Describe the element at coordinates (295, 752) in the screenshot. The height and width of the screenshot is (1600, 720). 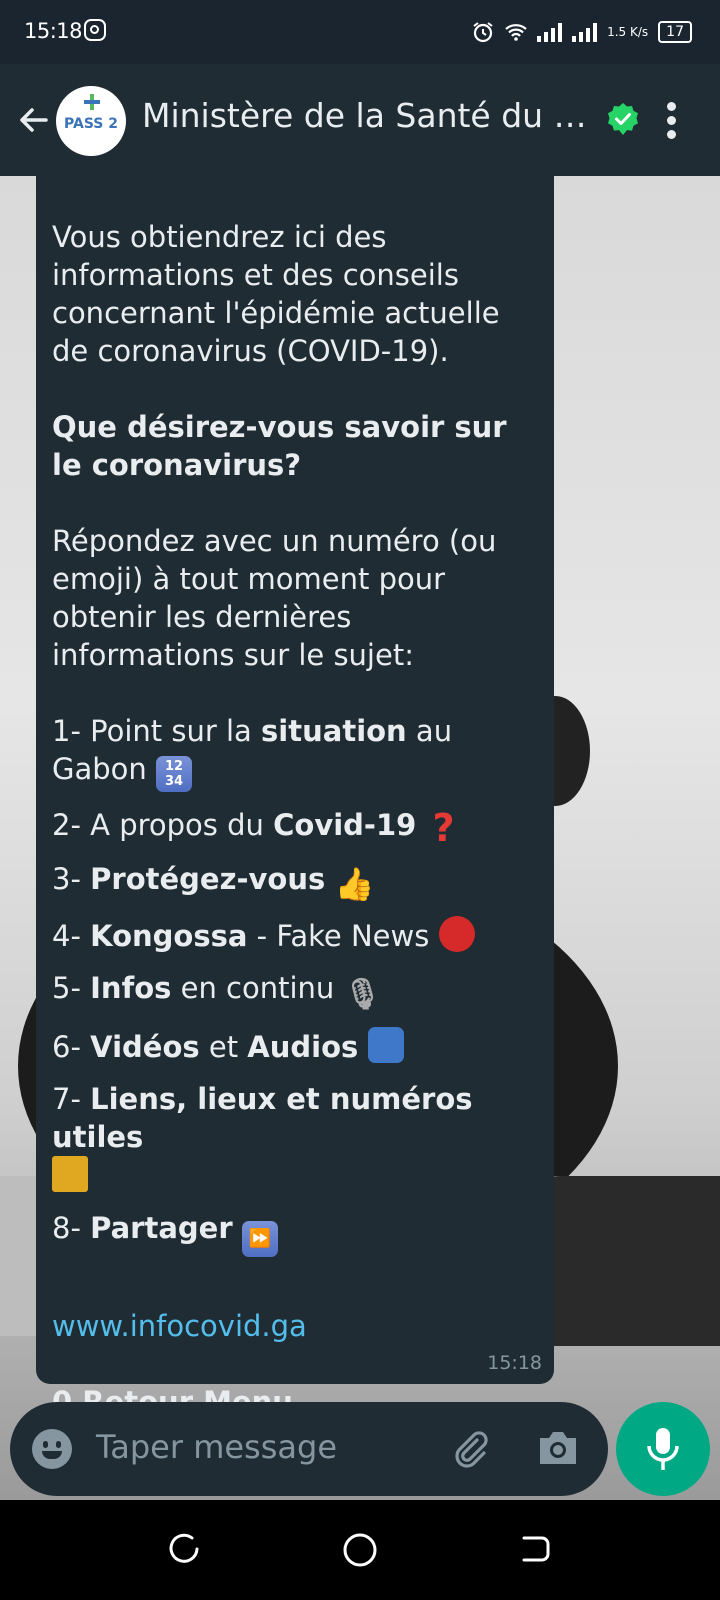
I see `menu-item-1: 1- Point sur la situation au Gabon 12 34` at that location.